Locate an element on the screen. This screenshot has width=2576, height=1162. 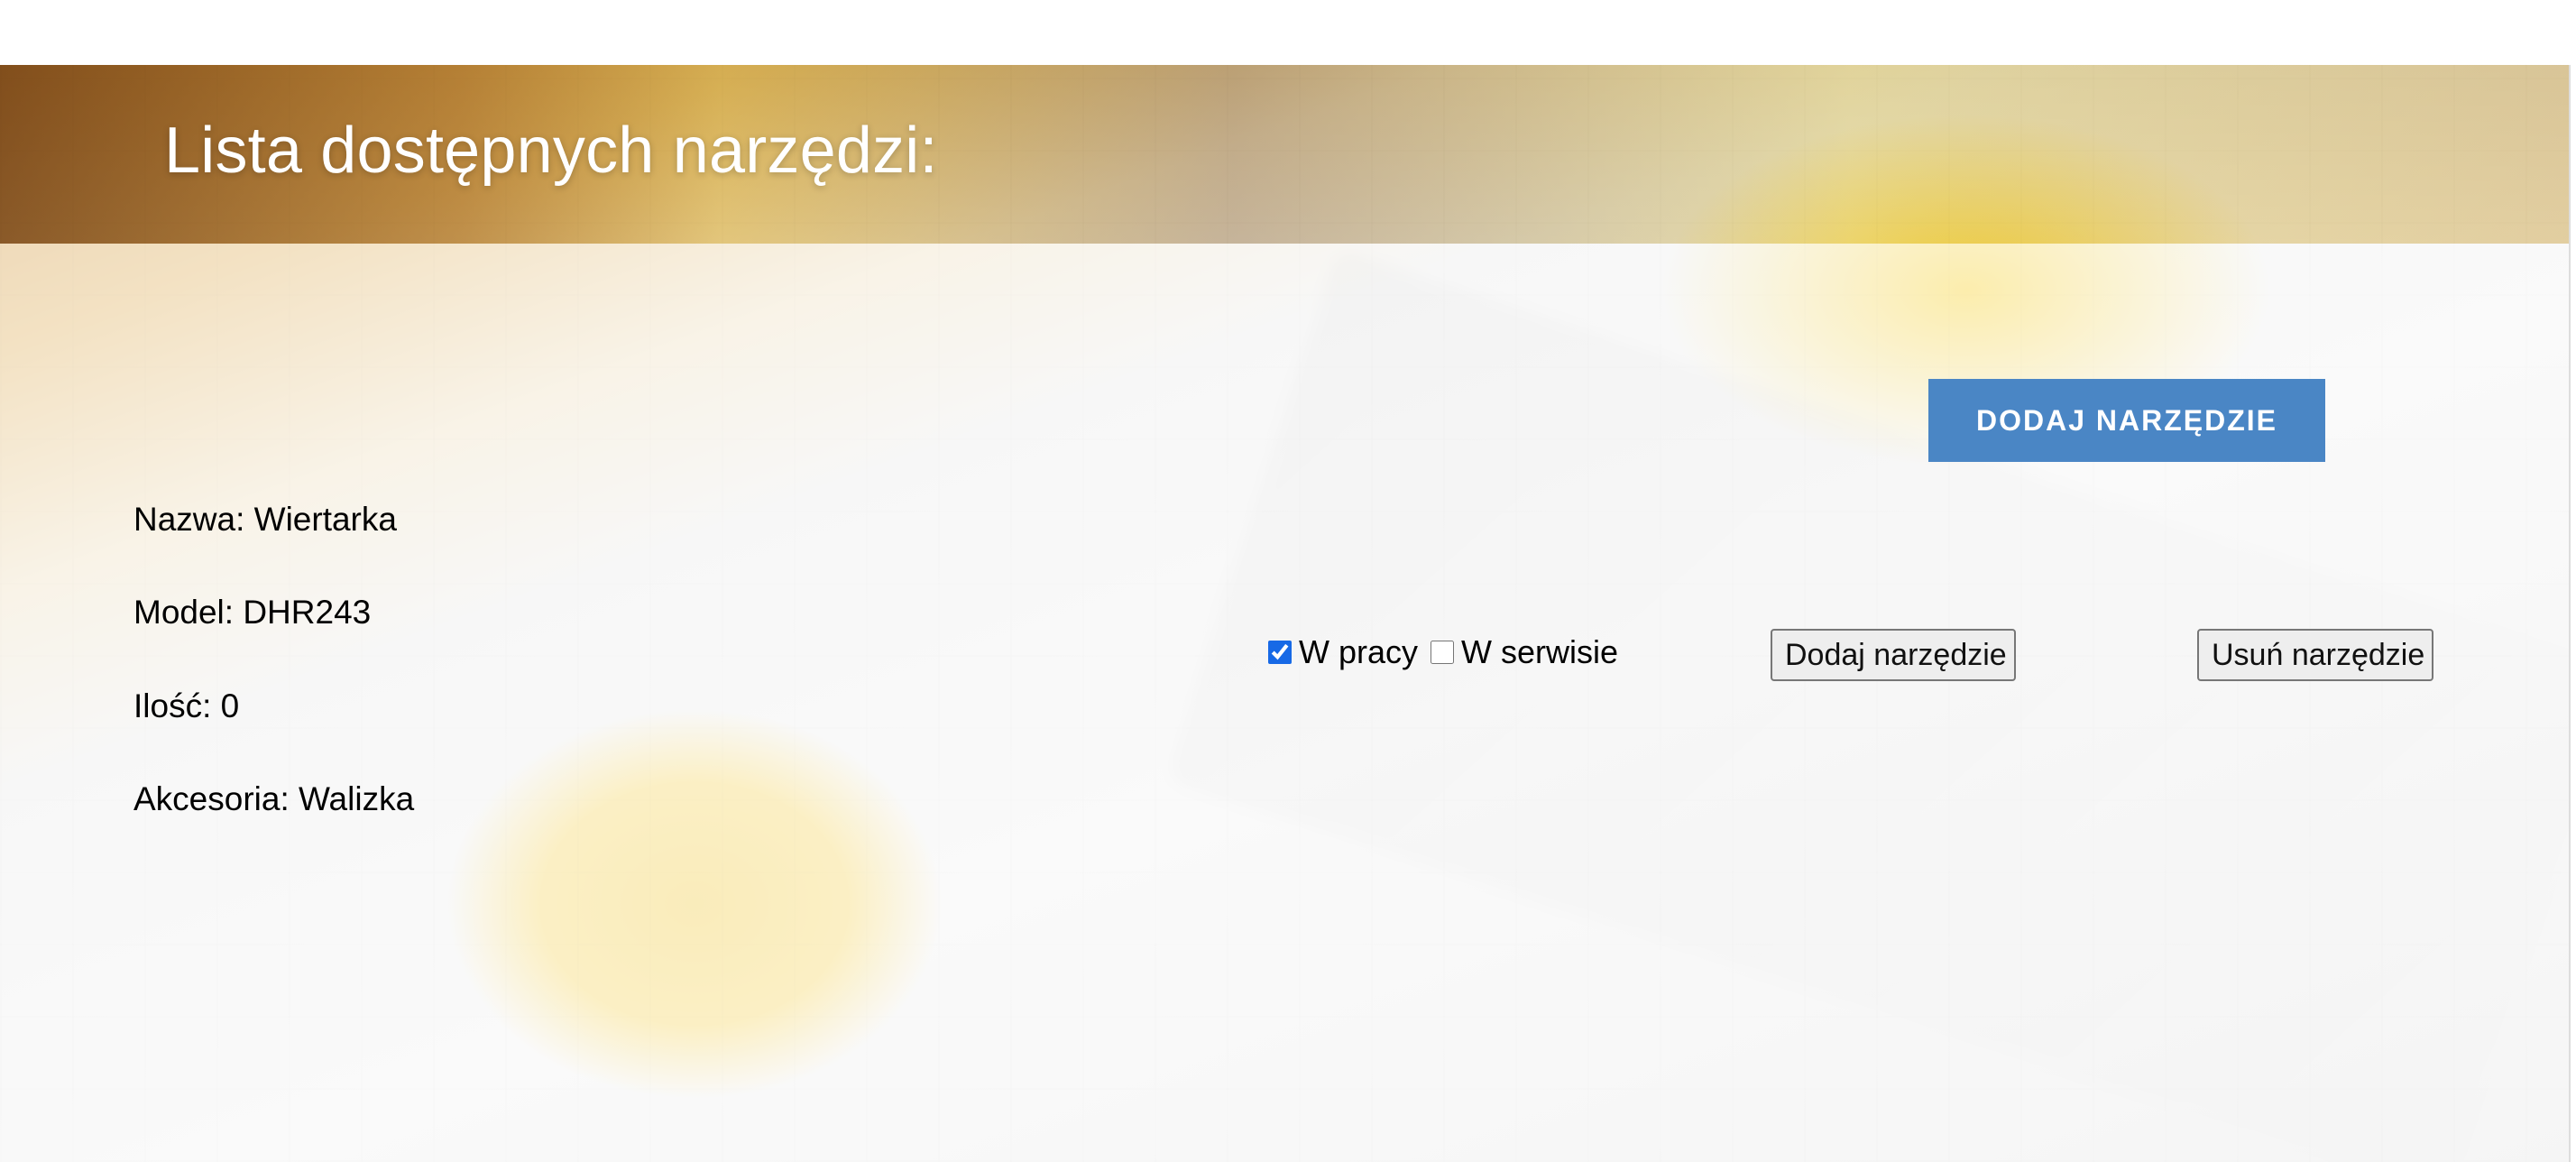
in-service-label: W serwisie is located at coordinates (1540, 652).